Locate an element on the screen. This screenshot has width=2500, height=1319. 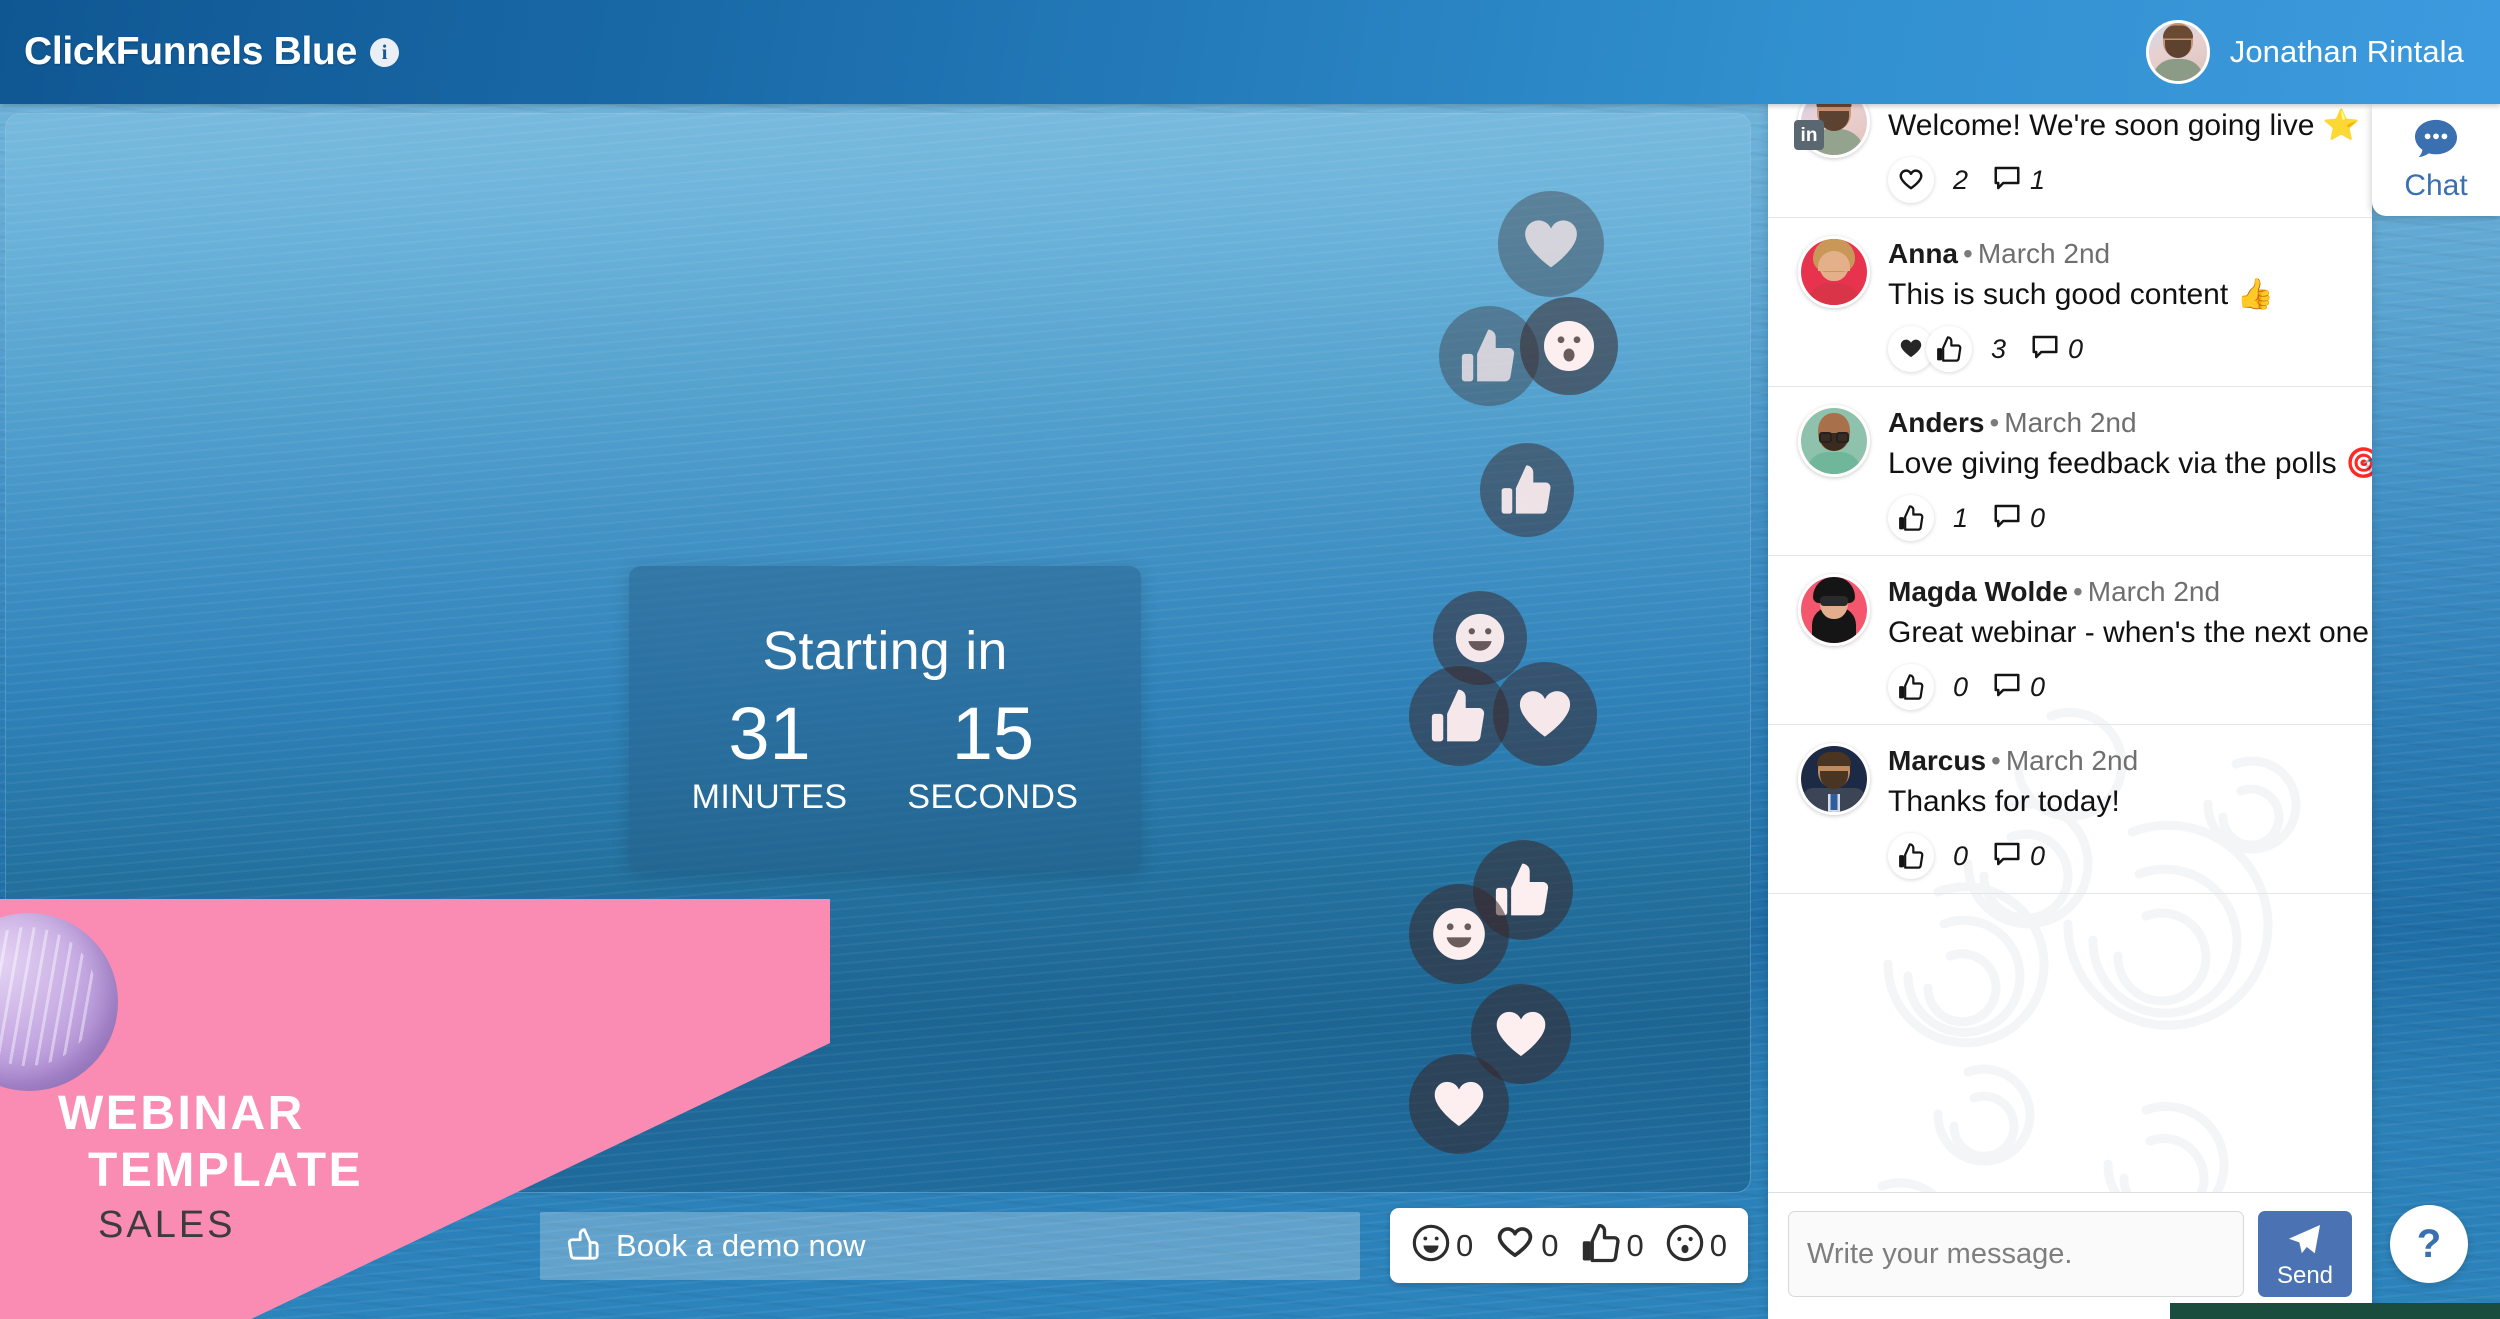
avatar is located at coordinates (2177, 52).